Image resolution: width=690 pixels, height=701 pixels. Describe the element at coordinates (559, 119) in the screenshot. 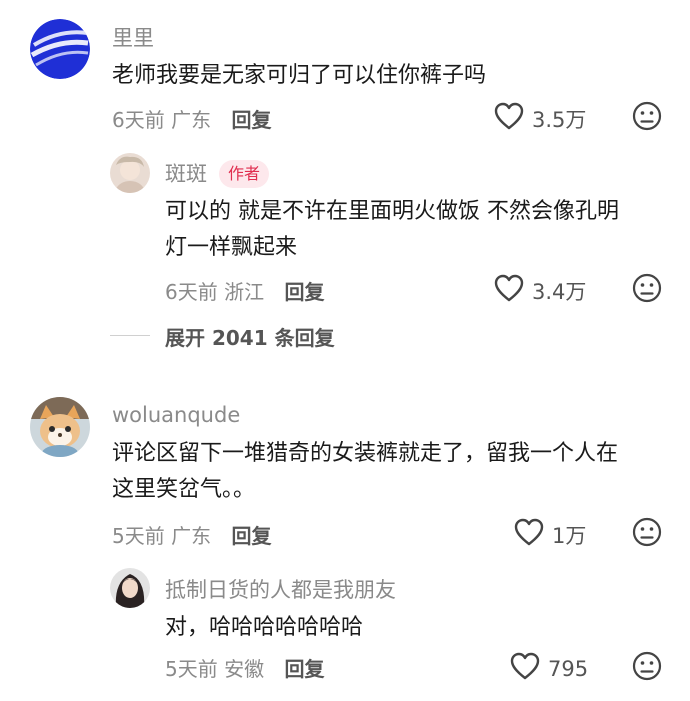

I see `like-count: 3.5万` at that location.